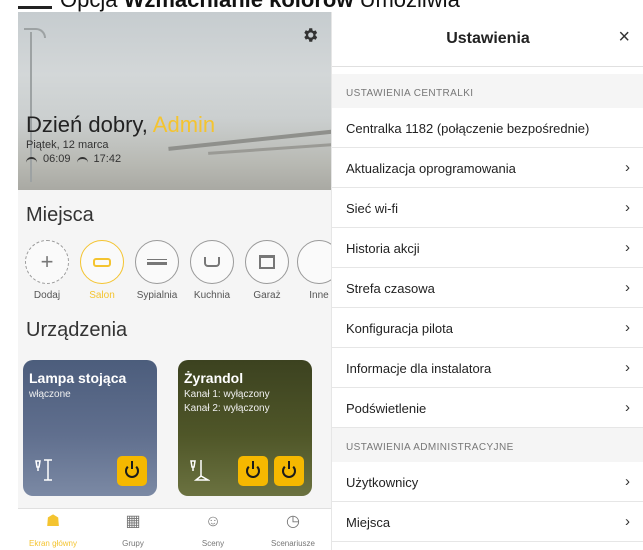 This screenshot has width=643, height=550. I want to click on settings-item-backlight: Podświetlenie ›, so click(487, 408).